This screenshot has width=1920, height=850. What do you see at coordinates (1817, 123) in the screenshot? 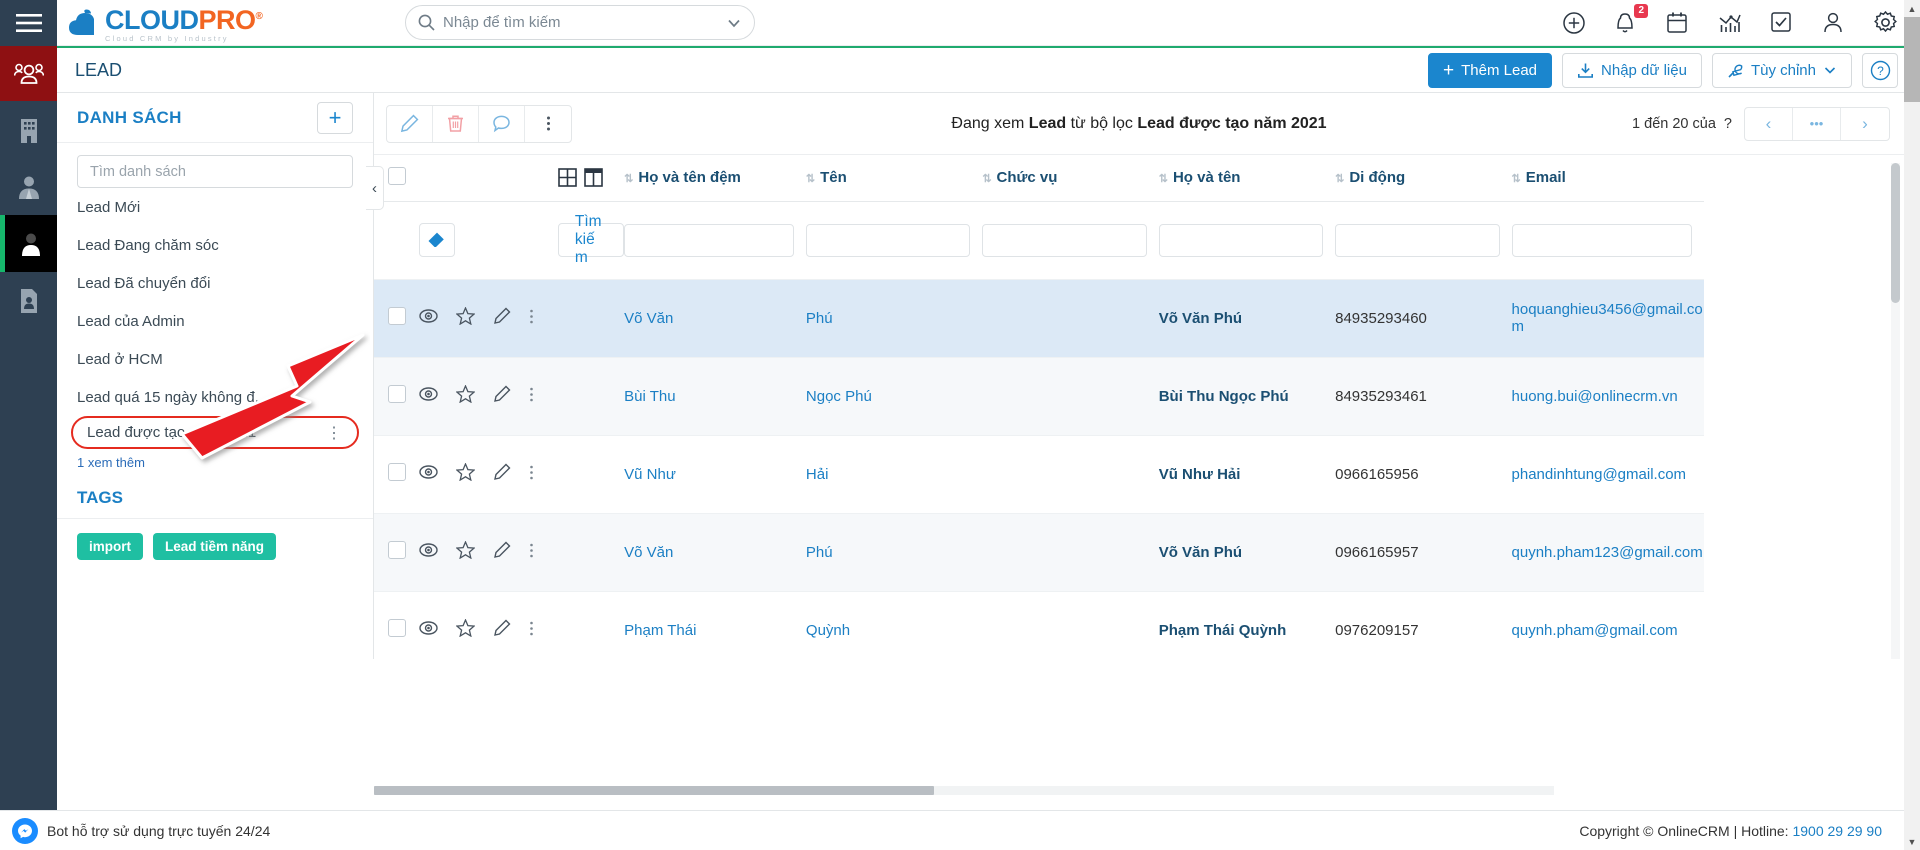
I see `pagination-more-button: •••` at bounding box center [1817, 123].